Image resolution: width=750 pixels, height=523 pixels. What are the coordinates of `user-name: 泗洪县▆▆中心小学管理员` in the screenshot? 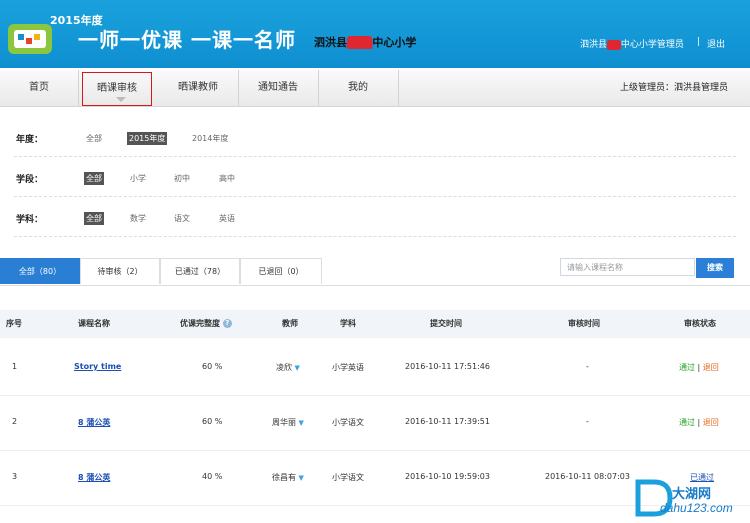 It's located at (632, 43).